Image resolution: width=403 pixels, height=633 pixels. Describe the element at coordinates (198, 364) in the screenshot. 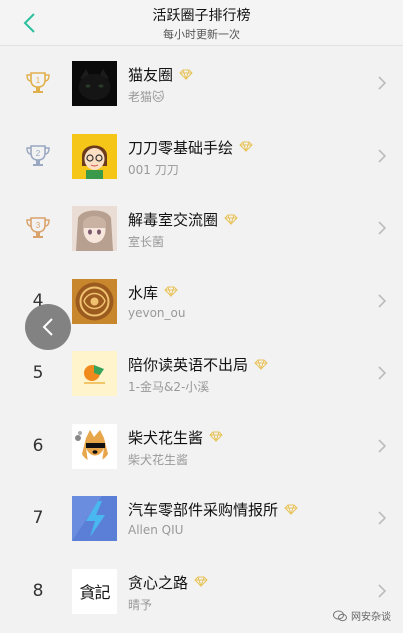

I see `circle-name: 陪你读英语不出局` at that location.